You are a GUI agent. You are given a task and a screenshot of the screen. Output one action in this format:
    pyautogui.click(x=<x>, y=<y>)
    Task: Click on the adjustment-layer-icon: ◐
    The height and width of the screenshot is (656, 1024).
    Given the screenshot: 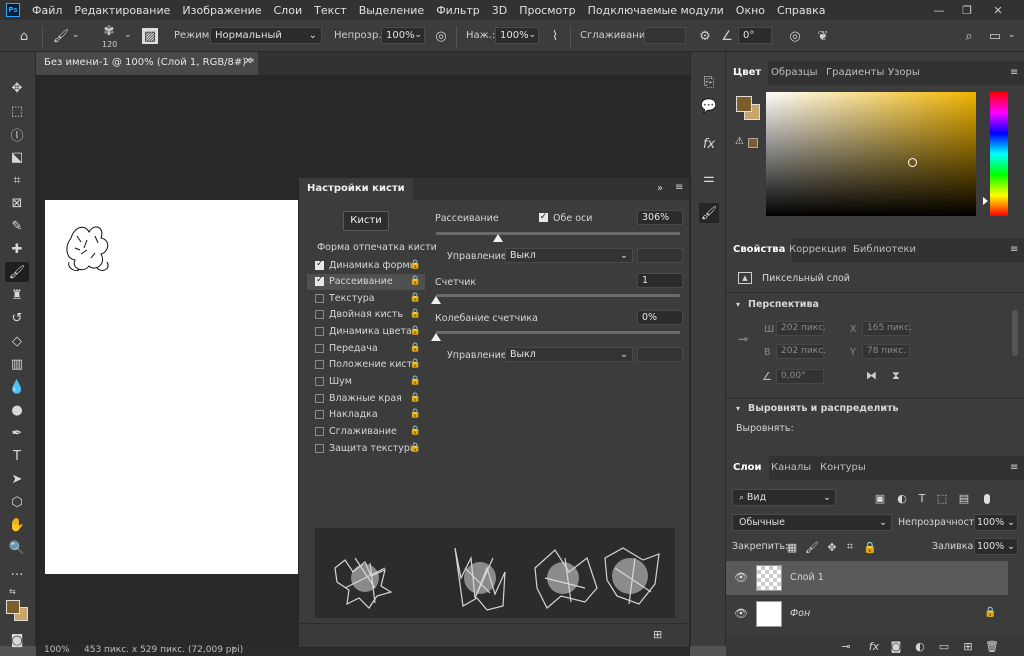 What is the action you would take?
    pyautogui.click(x=920, y=646)
    